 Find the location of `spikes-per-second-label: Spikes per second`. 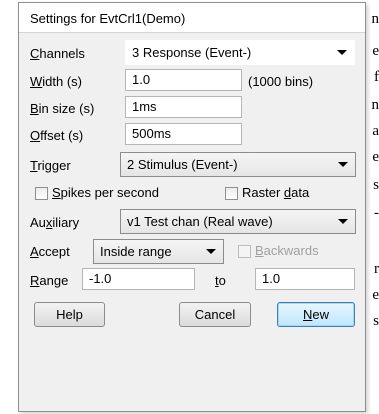

spikes-per-second-label: Spikes per second is located at coordinates (105, 192).